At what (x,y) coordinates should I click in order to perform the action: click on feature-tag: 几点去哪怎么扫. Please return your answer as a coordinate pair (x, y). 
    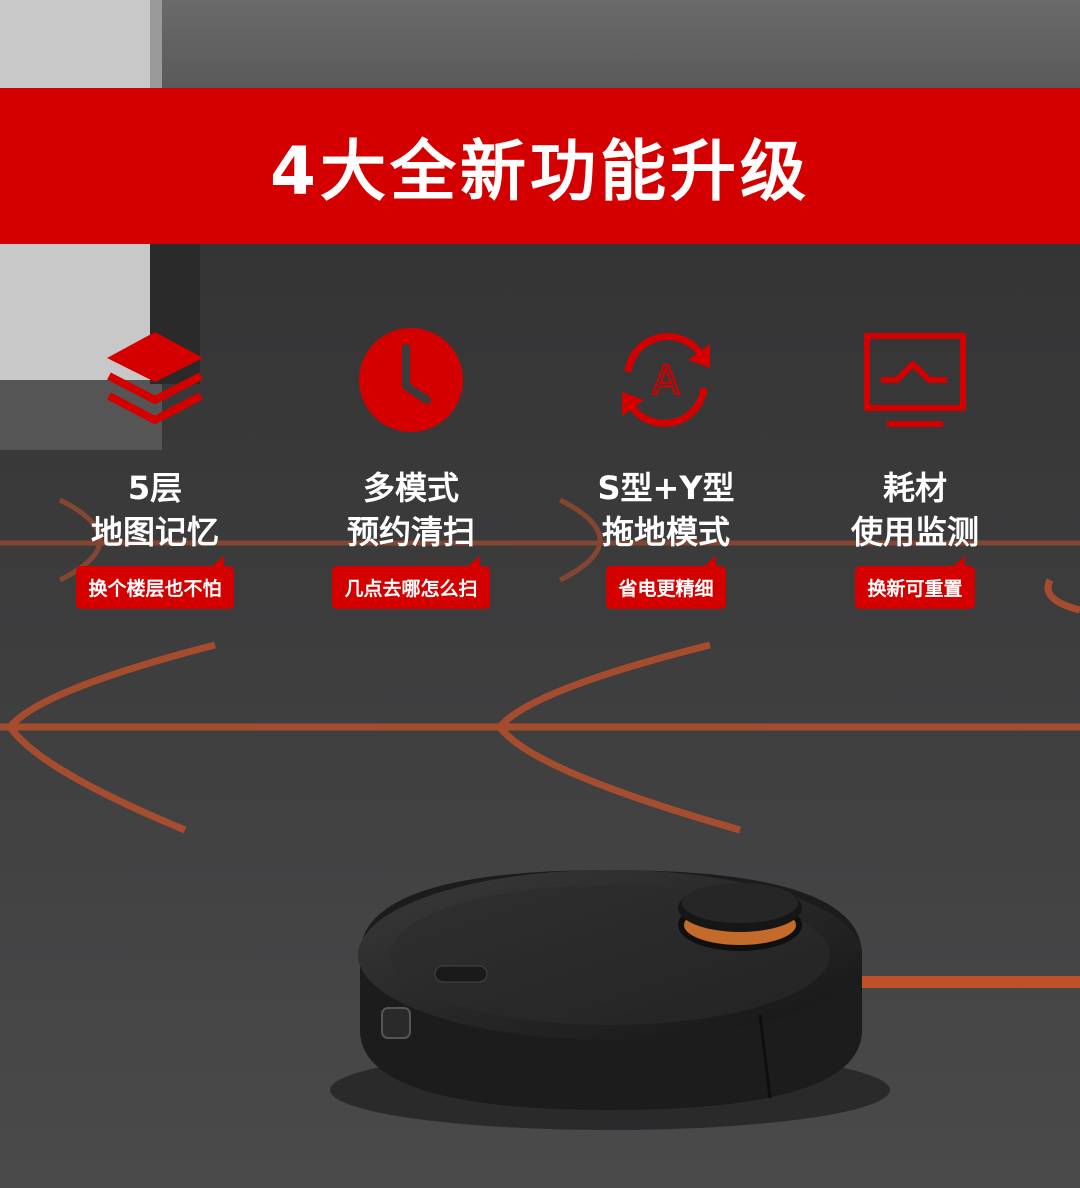
    Looking at the image, I should click on (411, 582).